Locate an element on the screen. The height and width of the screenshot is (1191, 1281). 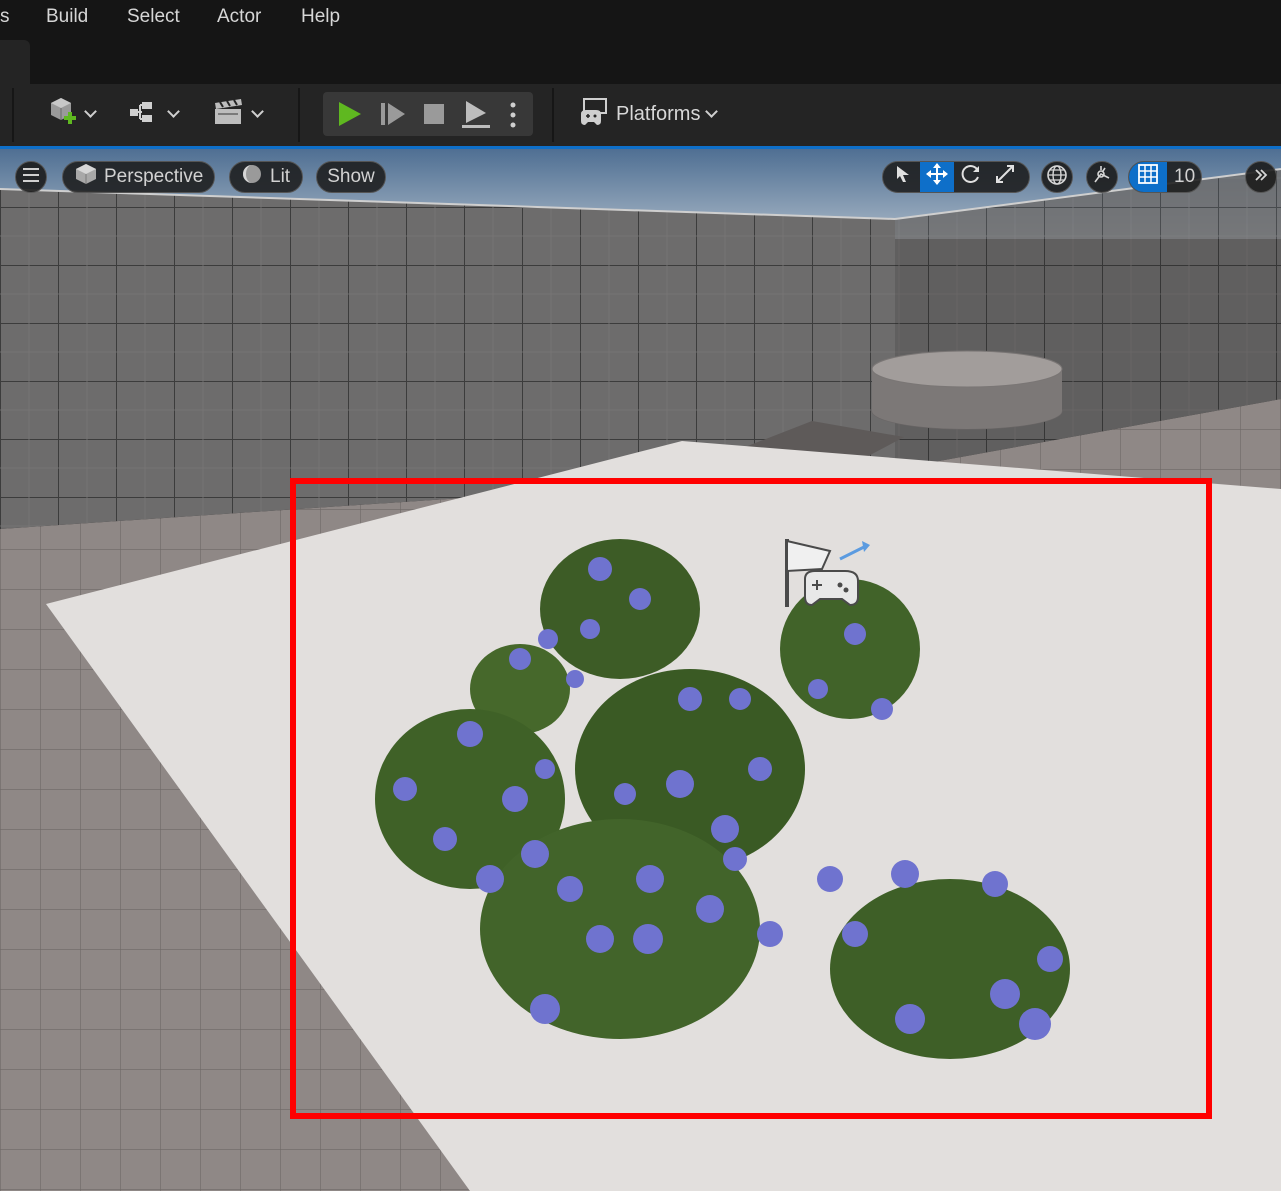
menu-item-build: Build is located at coordinates (67, 17).